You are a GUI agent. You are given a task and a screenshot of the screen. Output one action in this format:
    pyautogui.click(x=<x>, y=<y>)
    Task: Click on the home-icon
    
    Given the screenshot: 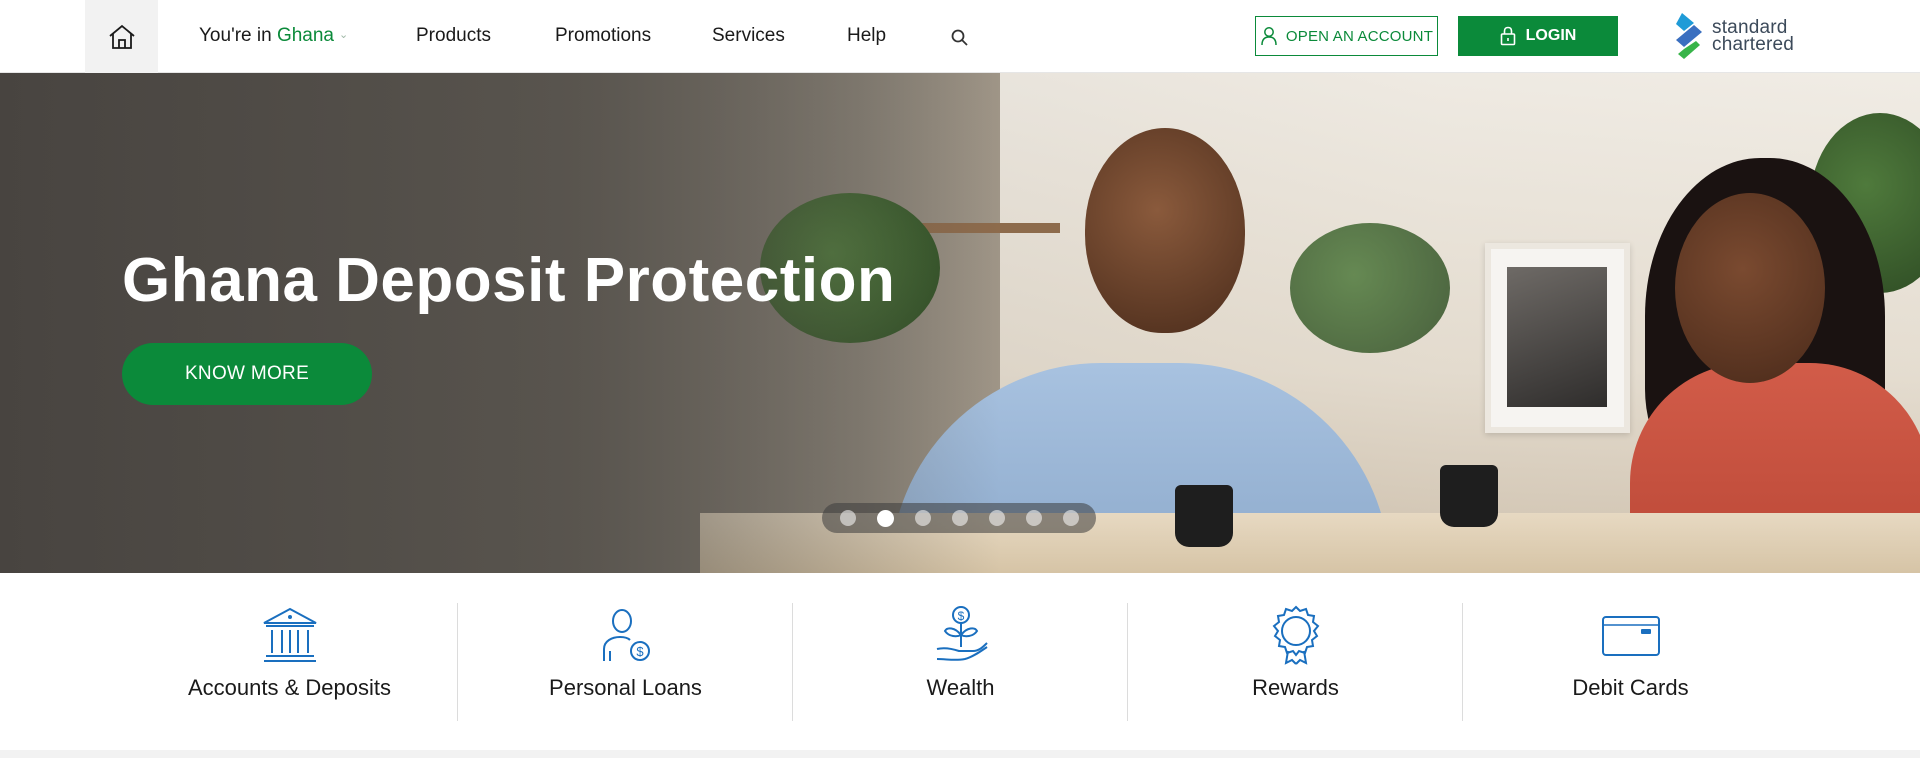 What is the action you would take?
    pyautogui.click(x=121, y=36)
    